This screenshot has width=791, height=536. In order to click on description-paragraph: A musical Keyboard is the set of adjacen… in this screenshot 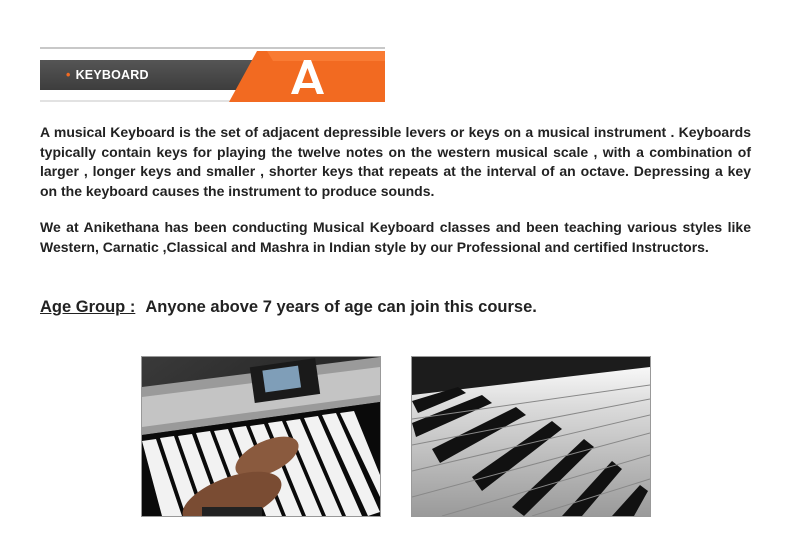, I will do `click(395, 161)`.